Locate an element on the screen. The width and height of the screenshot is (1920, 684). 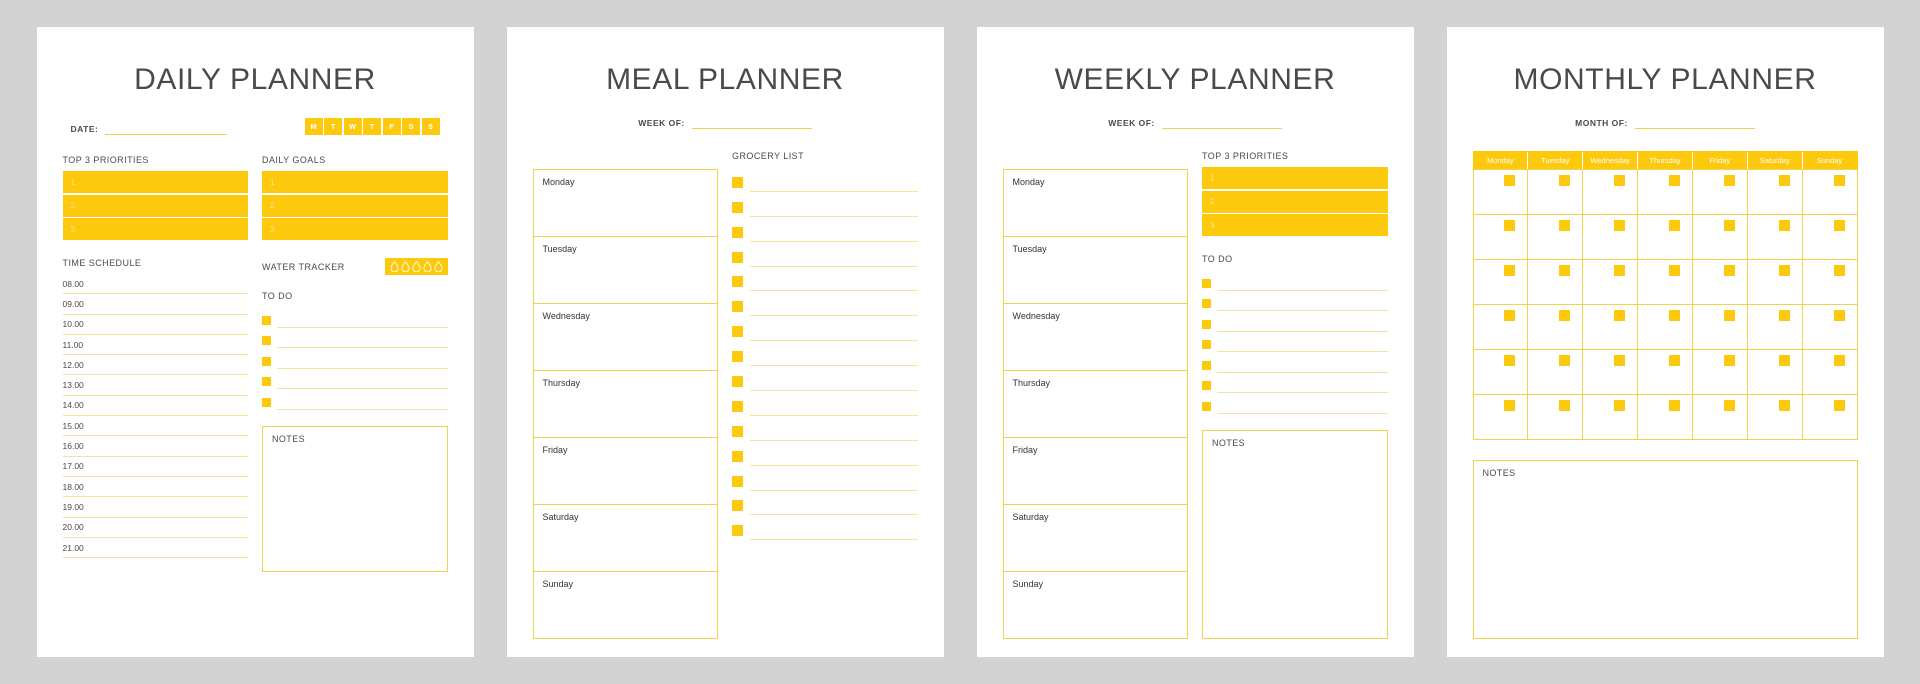
weekly-day-friday: Friday is located at coordinates (1095, 471).